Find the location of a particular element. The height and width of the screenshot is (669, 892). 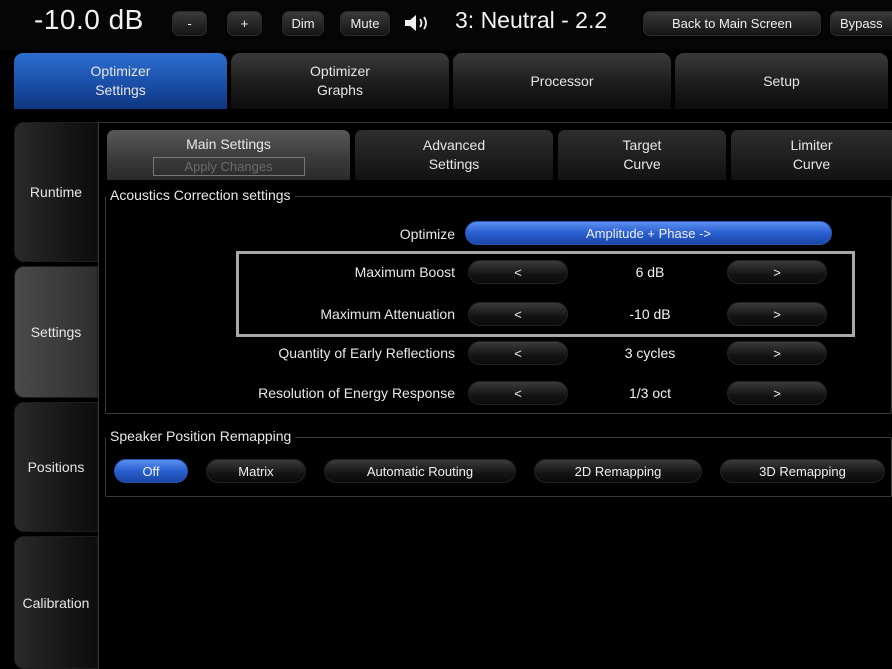

subtab-main-settings: Main Settings Apply Changes is located at coordinates (228, 155).